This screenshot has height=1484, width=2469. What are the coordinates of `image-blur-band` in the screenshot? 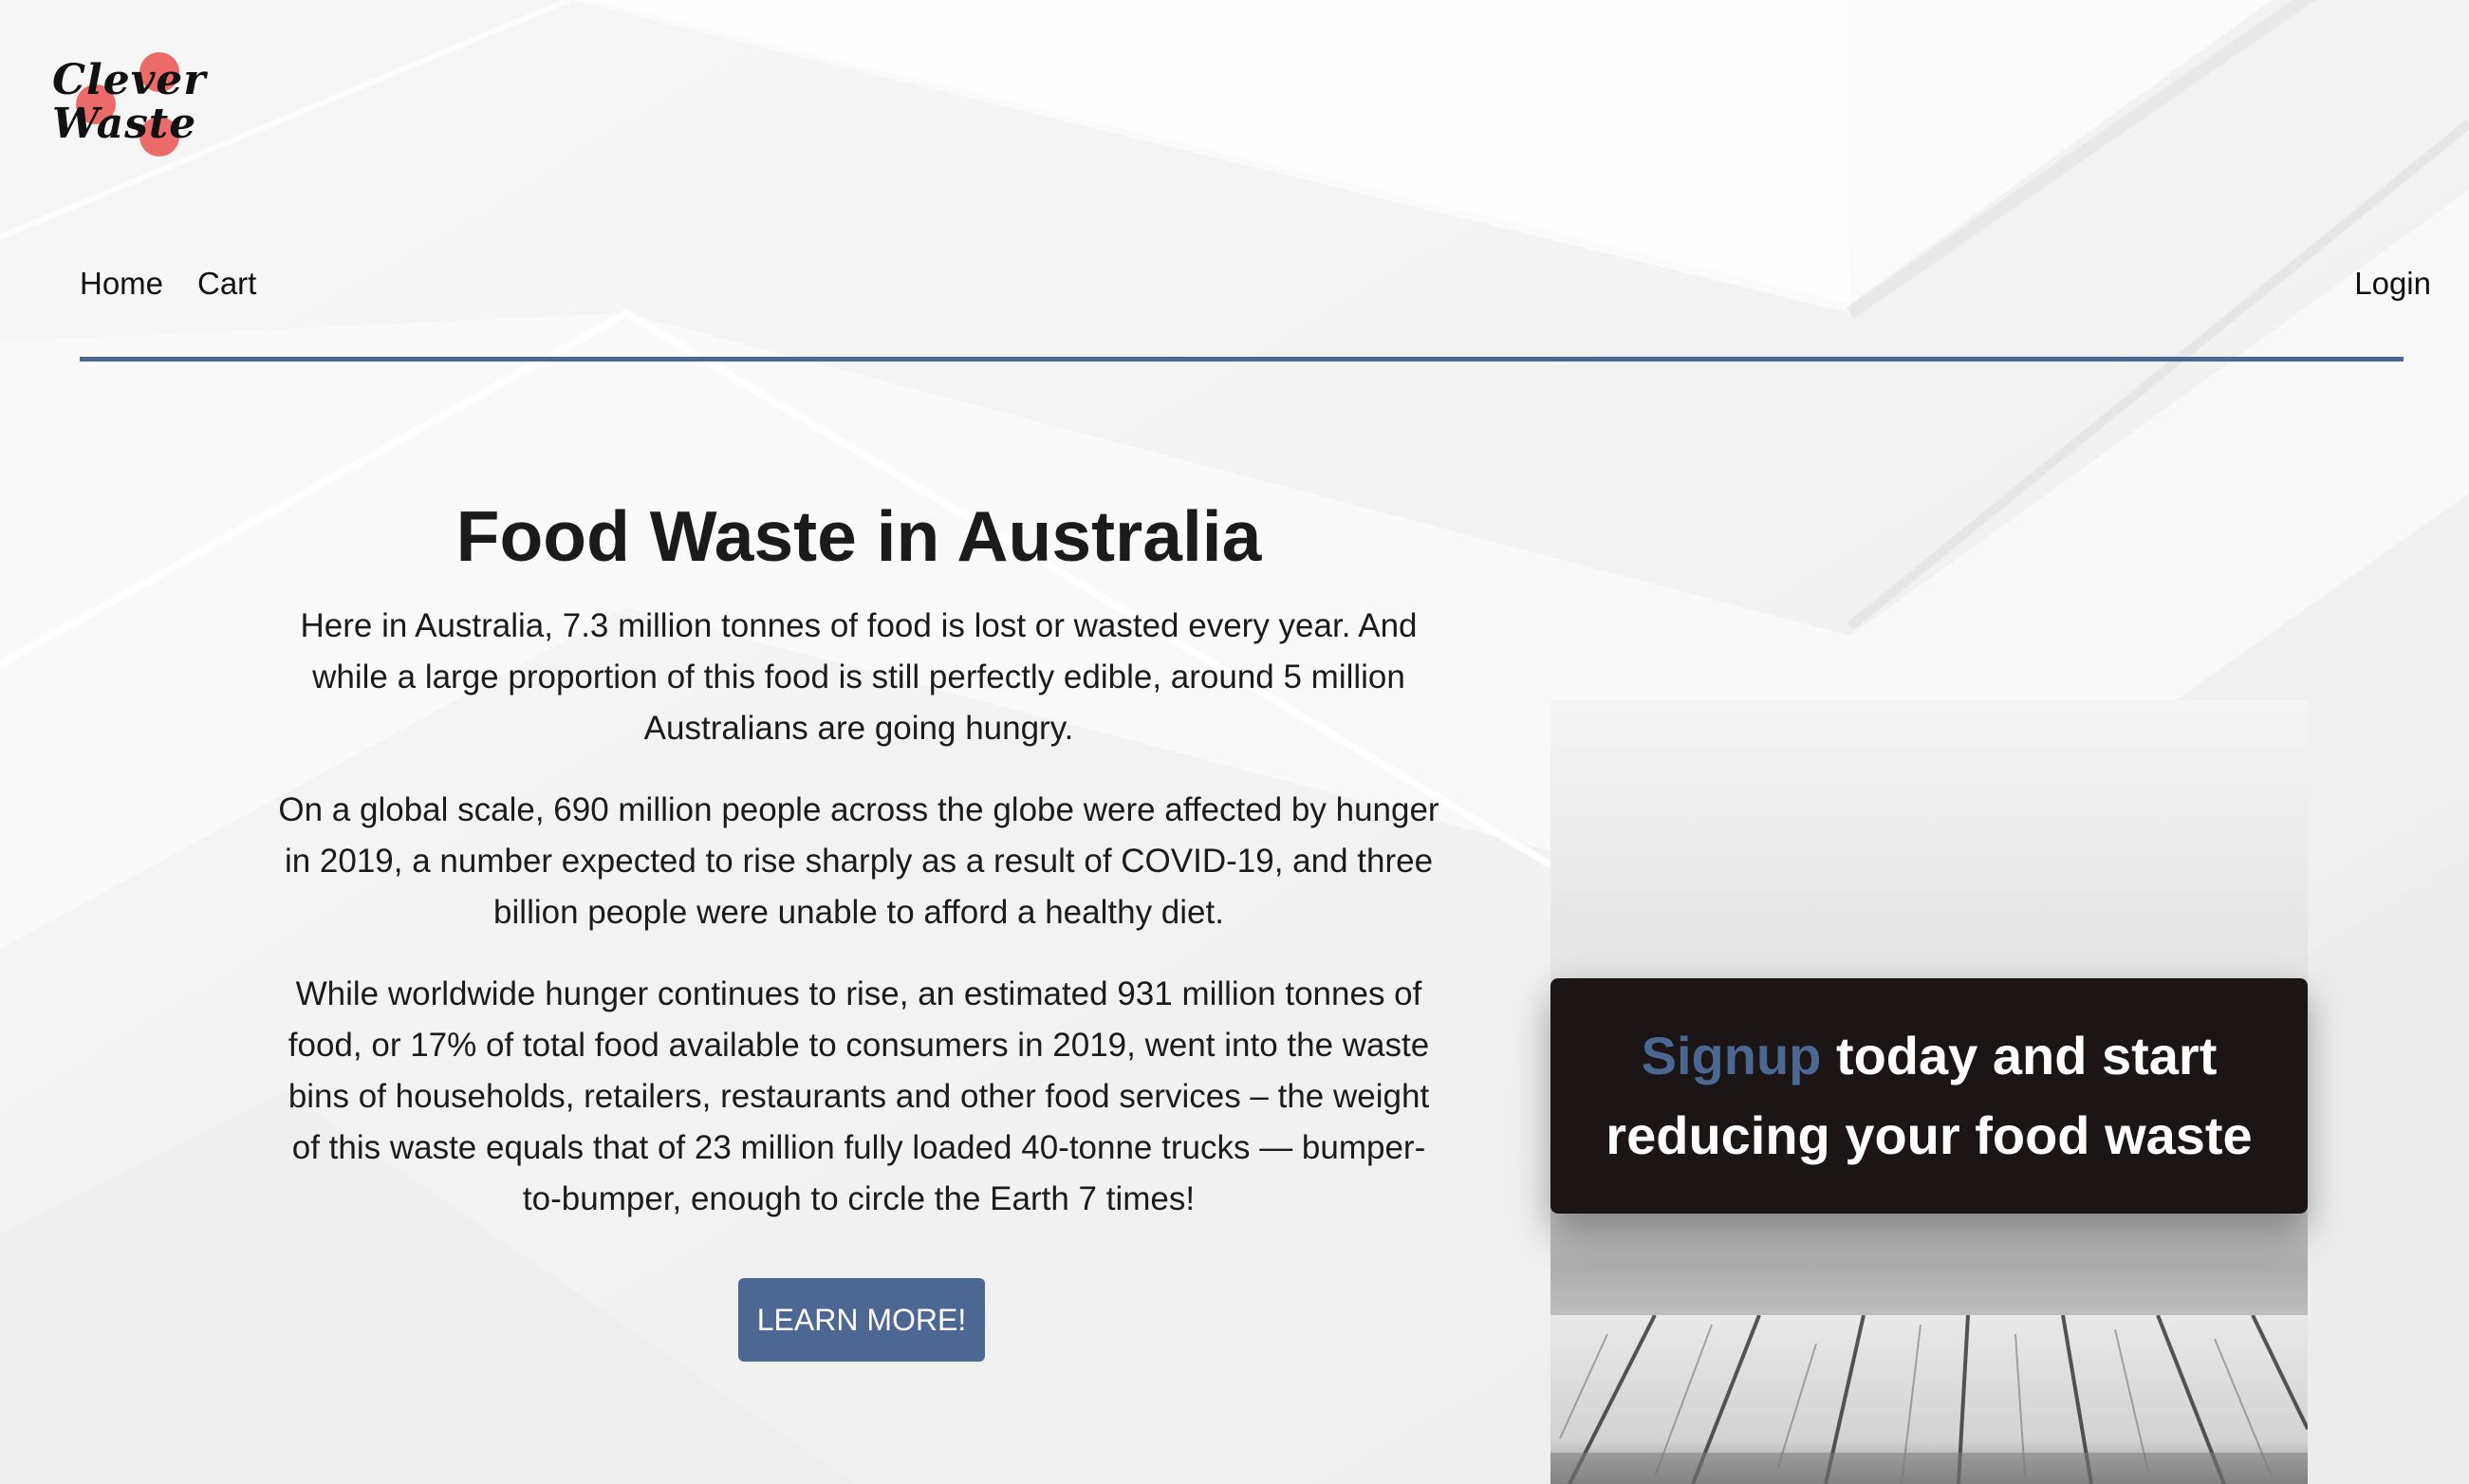 It's located at (1929, 1260).